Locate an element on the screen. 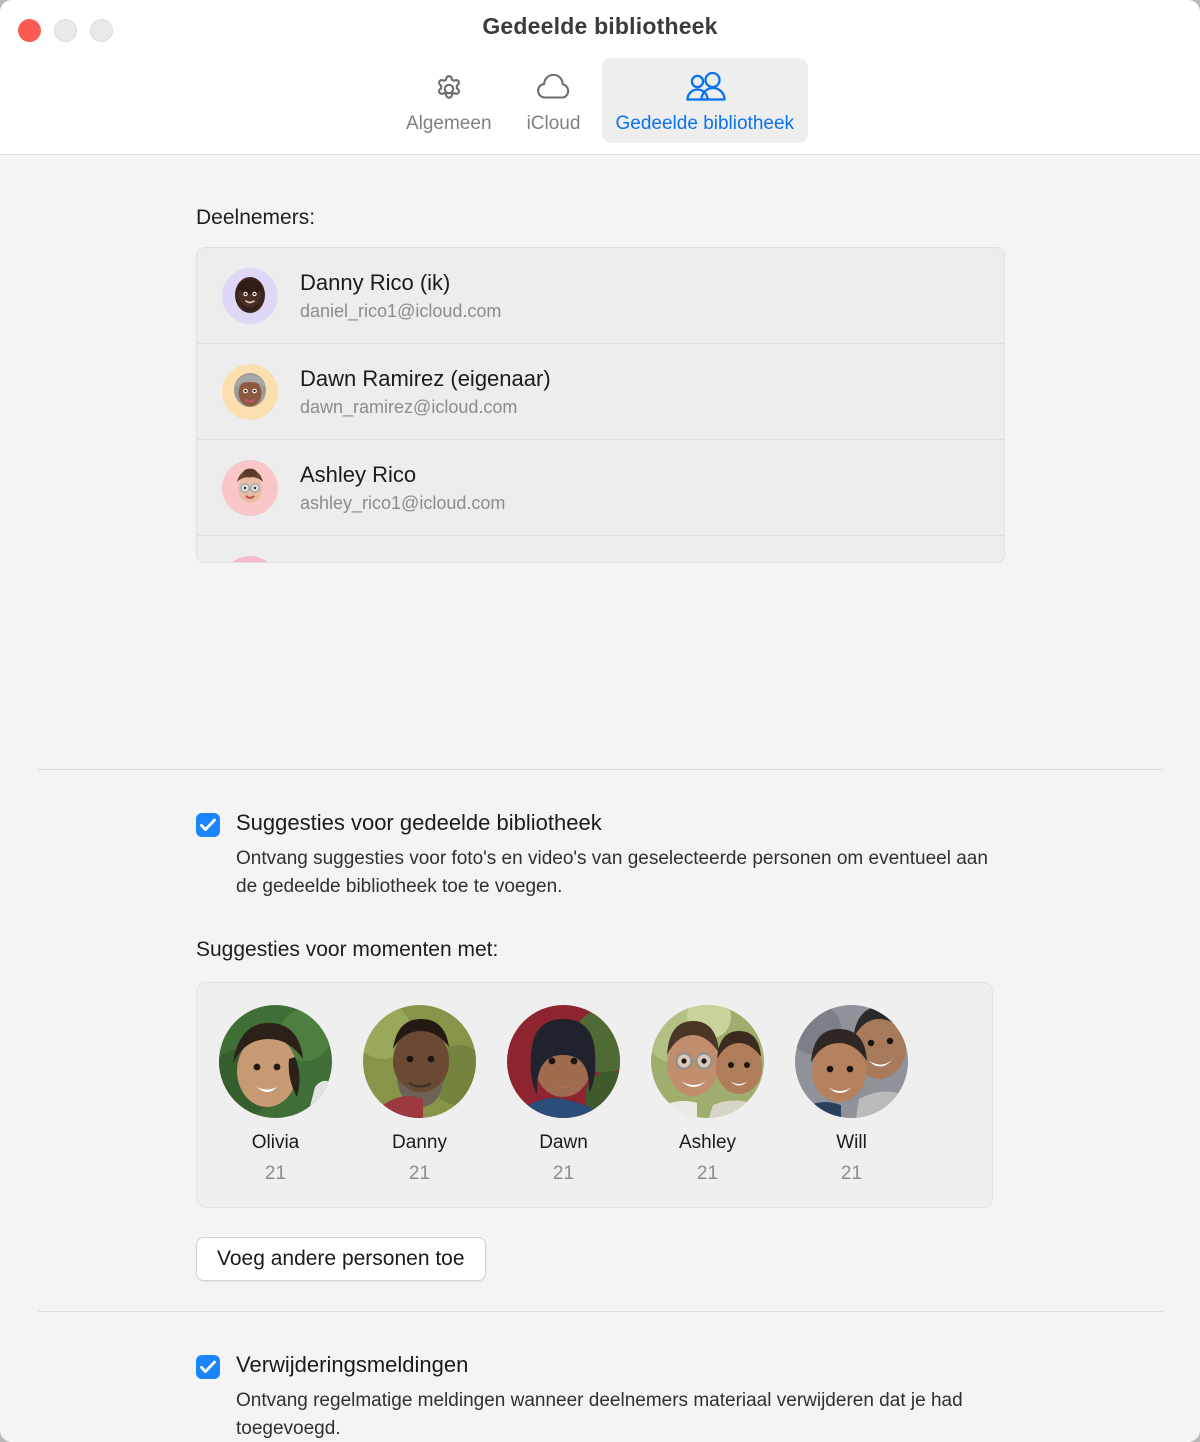 This screenshot has height=1442, width=1200. people-icon is located at coordinates (705, 89).